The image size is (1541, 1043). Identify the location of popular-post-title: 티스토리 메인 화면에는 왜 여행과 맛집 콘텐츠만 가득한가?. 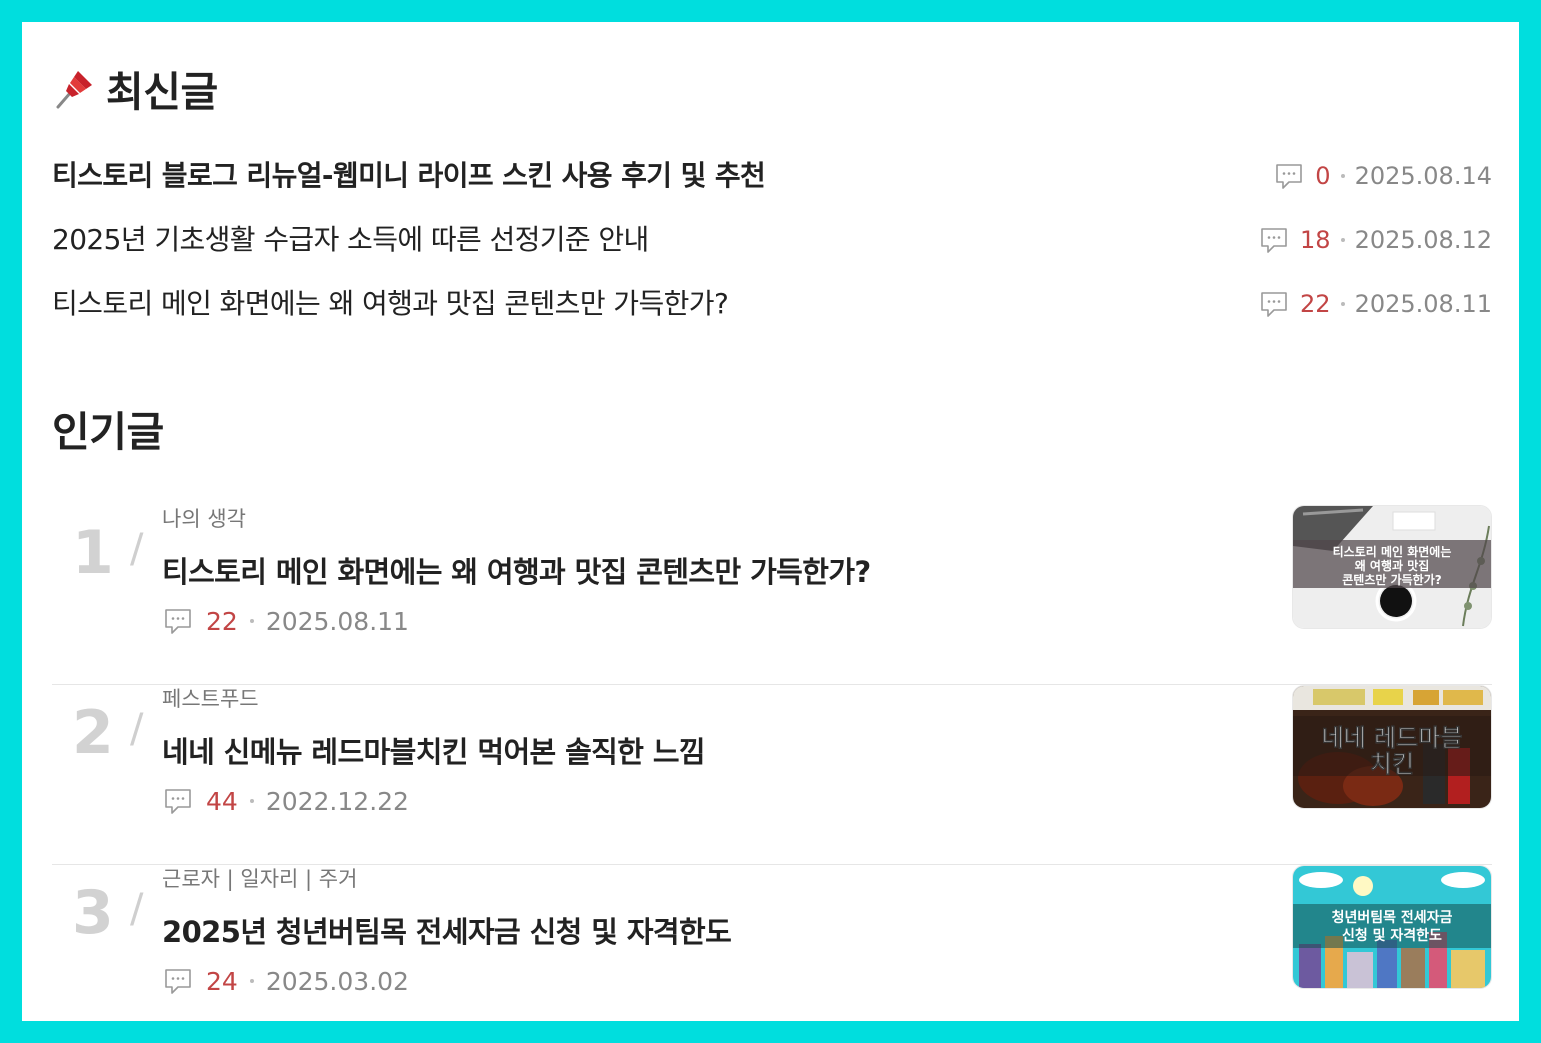
(516, 570).